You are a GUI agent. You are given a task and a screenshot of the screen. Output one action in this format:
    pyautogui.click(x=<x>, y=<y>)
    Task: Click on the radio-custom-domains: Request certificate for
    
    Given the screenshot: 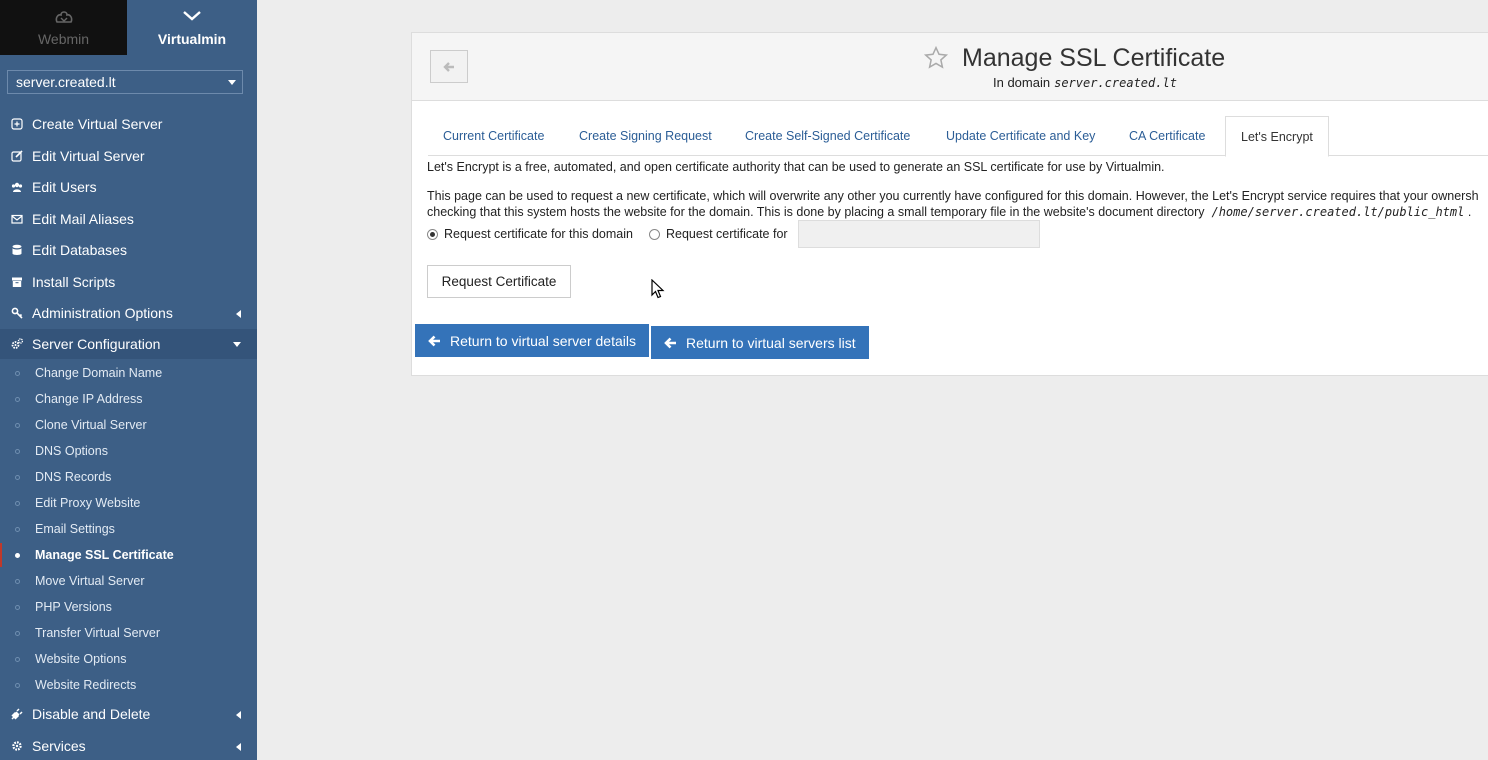 What is the action you would take?
    pyautogui.click(x=718, y=234)
    